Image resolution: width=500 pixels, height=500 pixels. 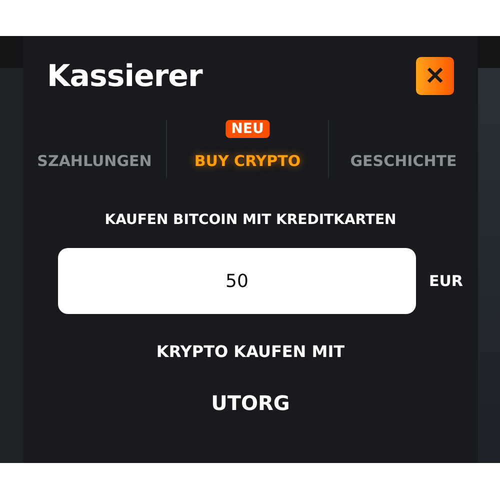 I want to click on new-badge: NEU, so click(x=247, y=129).